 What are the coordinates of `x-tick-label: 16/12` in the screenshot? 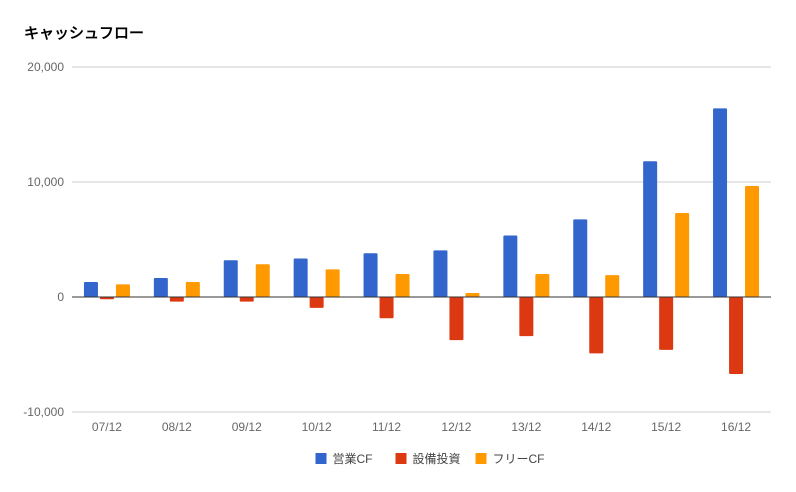 It's located at (736, 427).